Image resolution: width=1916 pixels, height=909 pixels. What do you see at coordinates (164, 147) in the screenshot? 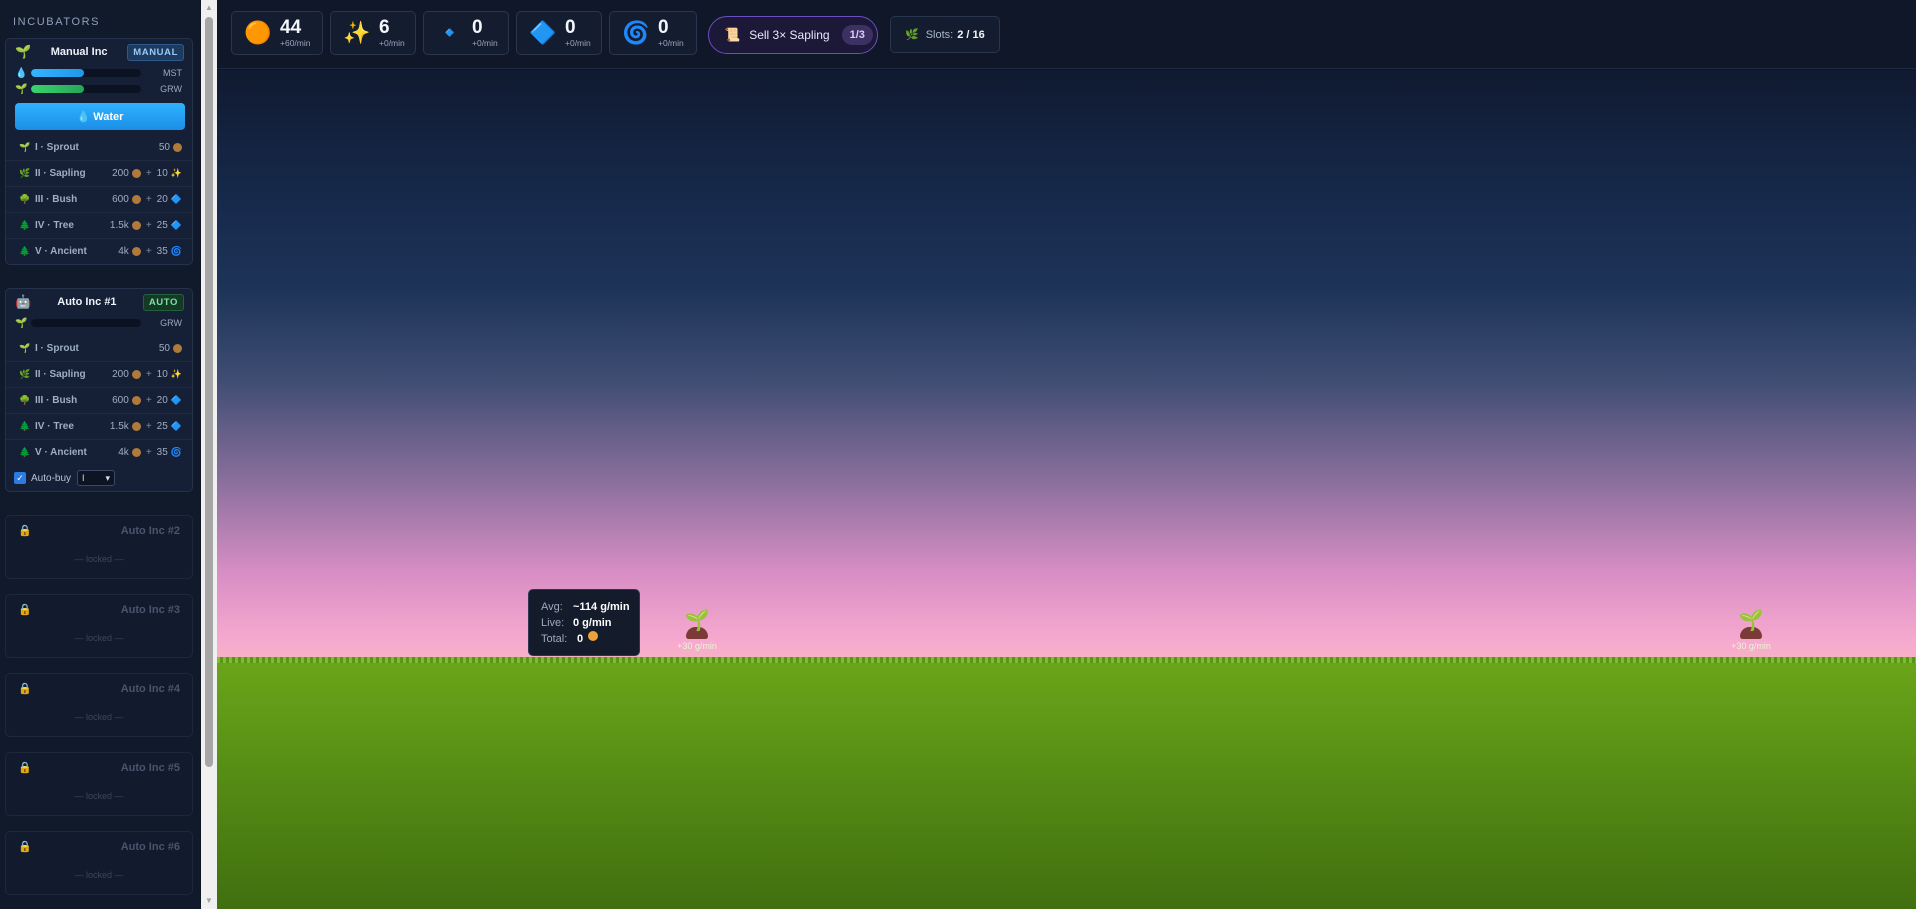
I see `cost-value: 50` at bounding box center [164, 147].